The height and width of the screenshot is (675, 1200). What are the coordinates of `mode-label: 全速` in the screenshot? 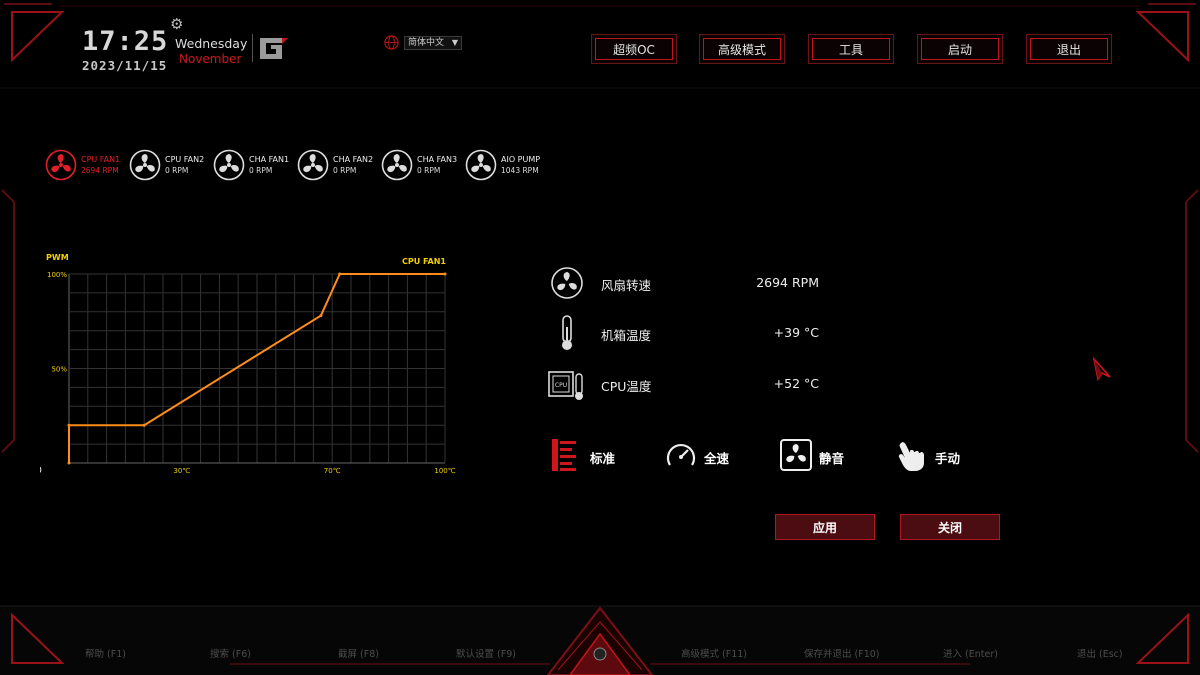 It's located at (717, 458).